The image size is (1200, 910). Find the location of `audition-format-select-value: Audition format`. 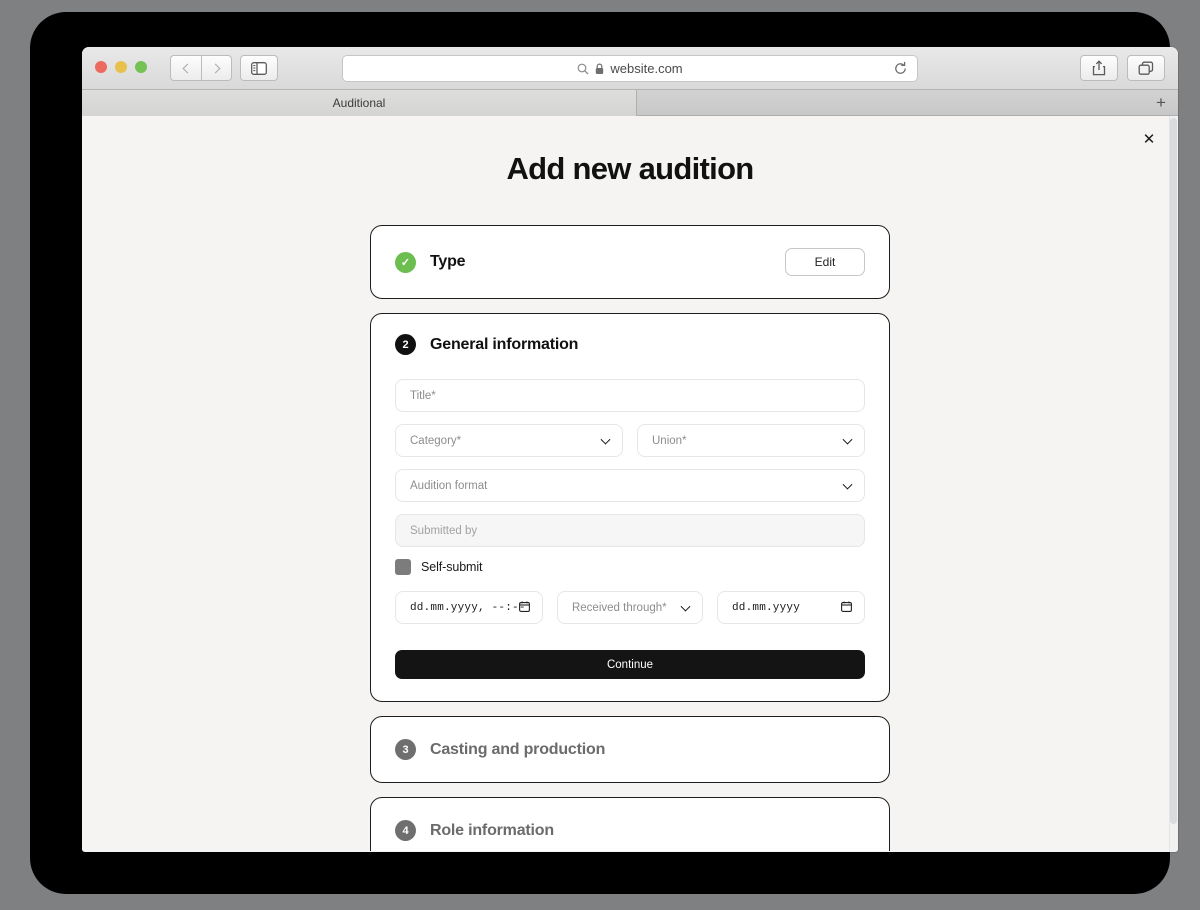

audition-format-select-value: Audition format is located at coordinates (449, 485).